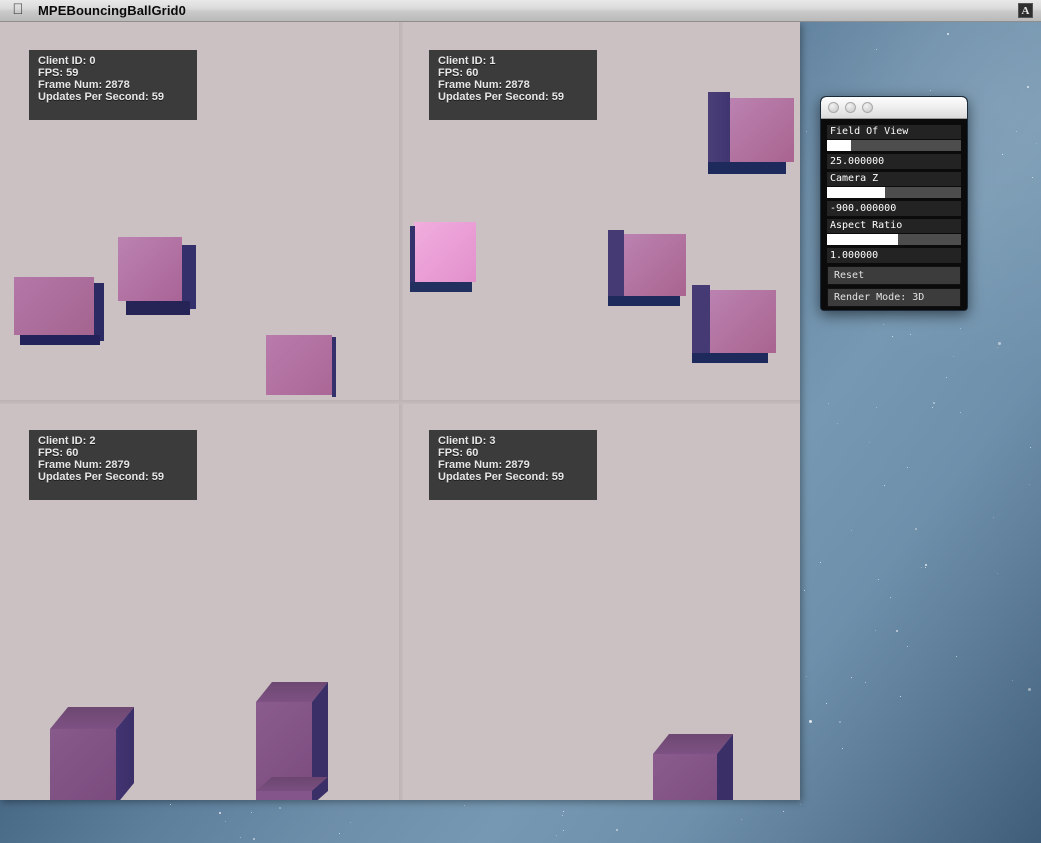 The image size is (1041, 843). Describe the element at coordinates (867, 107) in the screenshot. I see `zoom-button` at that location.